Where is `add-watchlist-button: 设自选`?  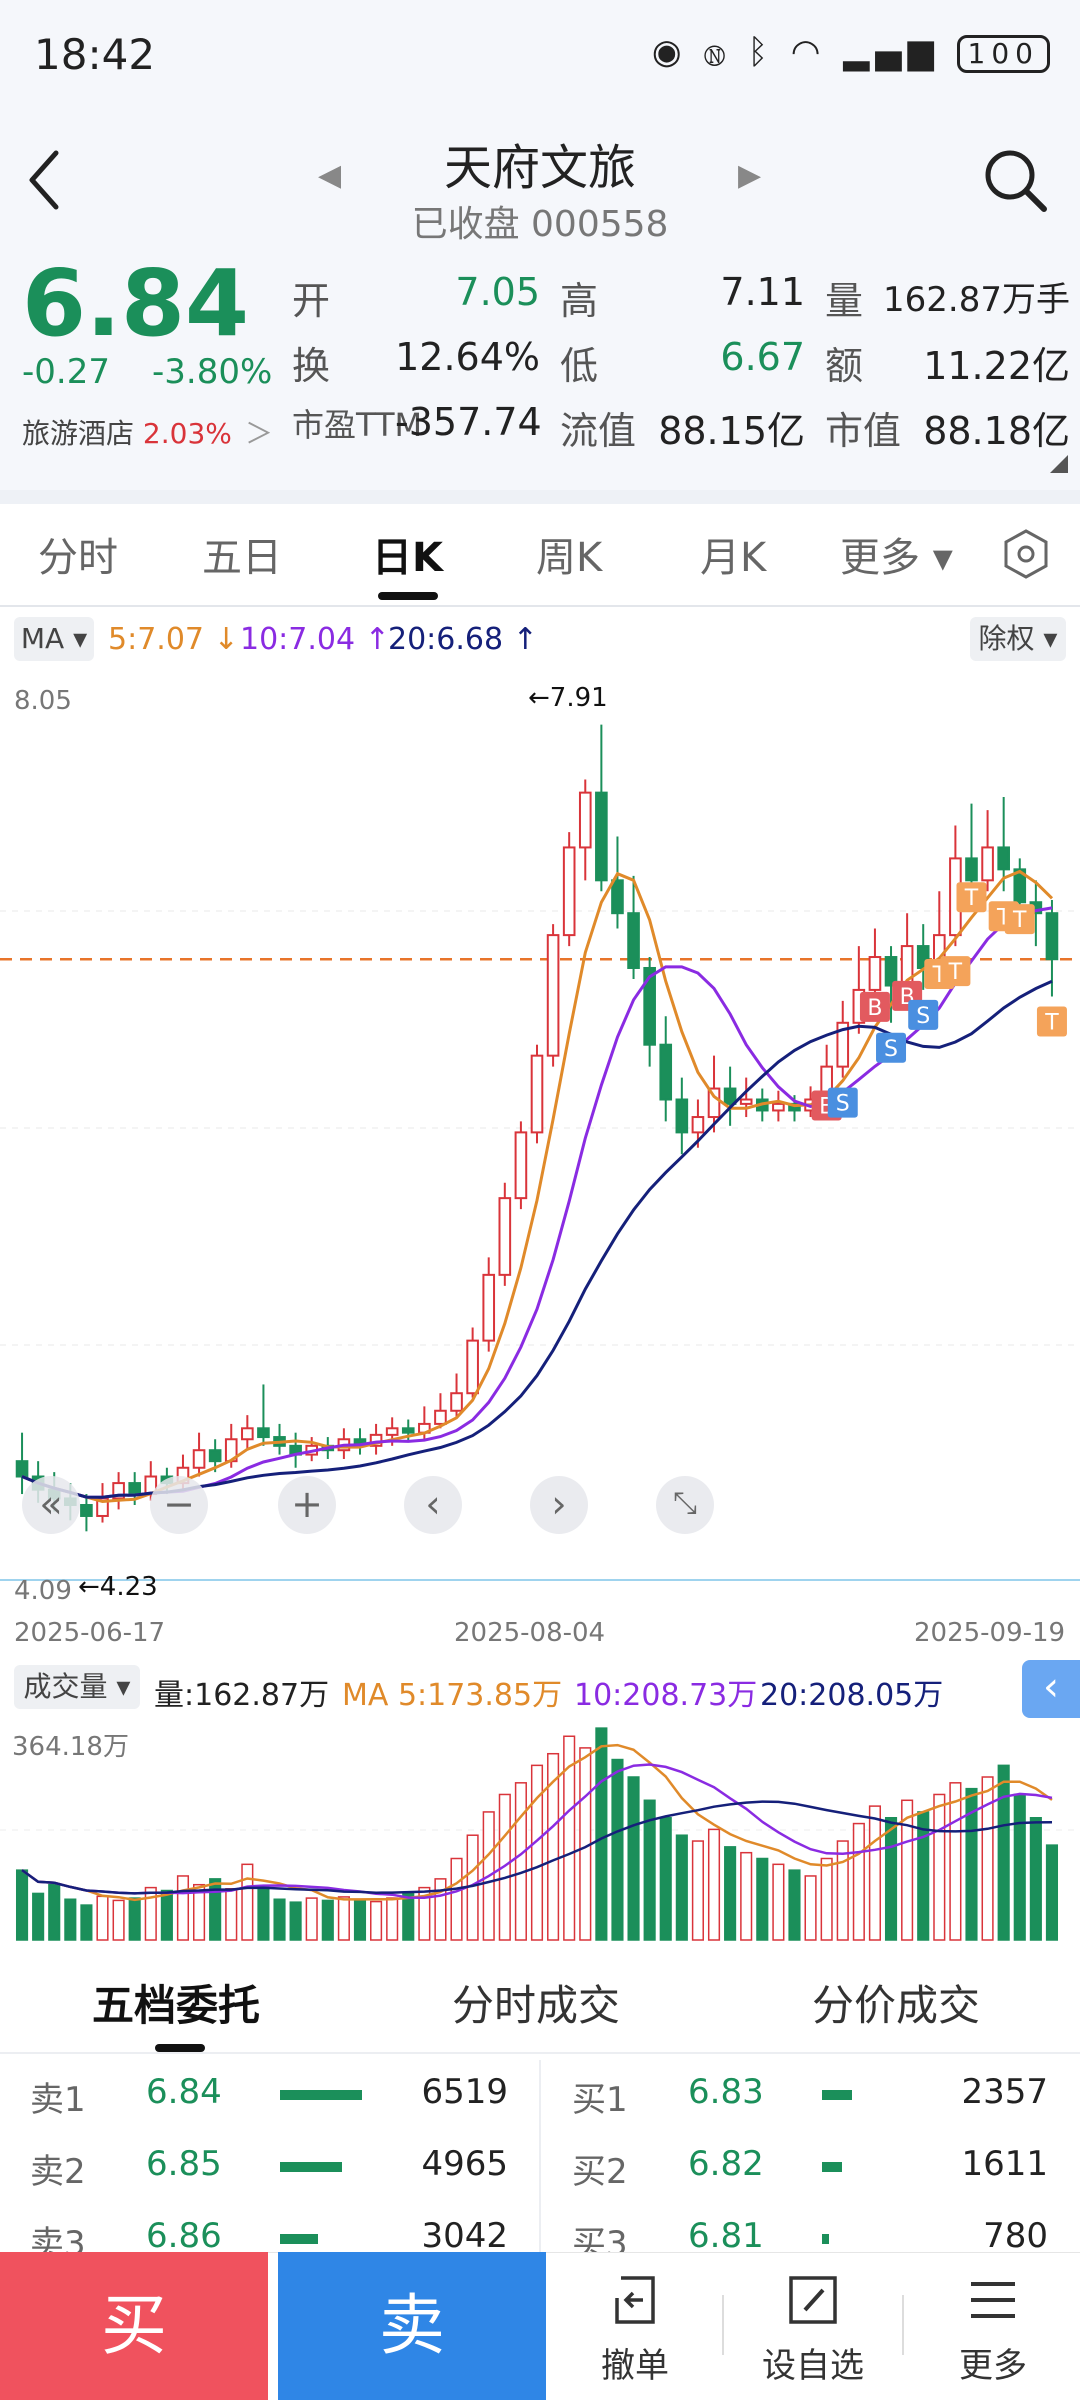
add-watchlist-button: 设自选 is located at coordinates (813, 2328).